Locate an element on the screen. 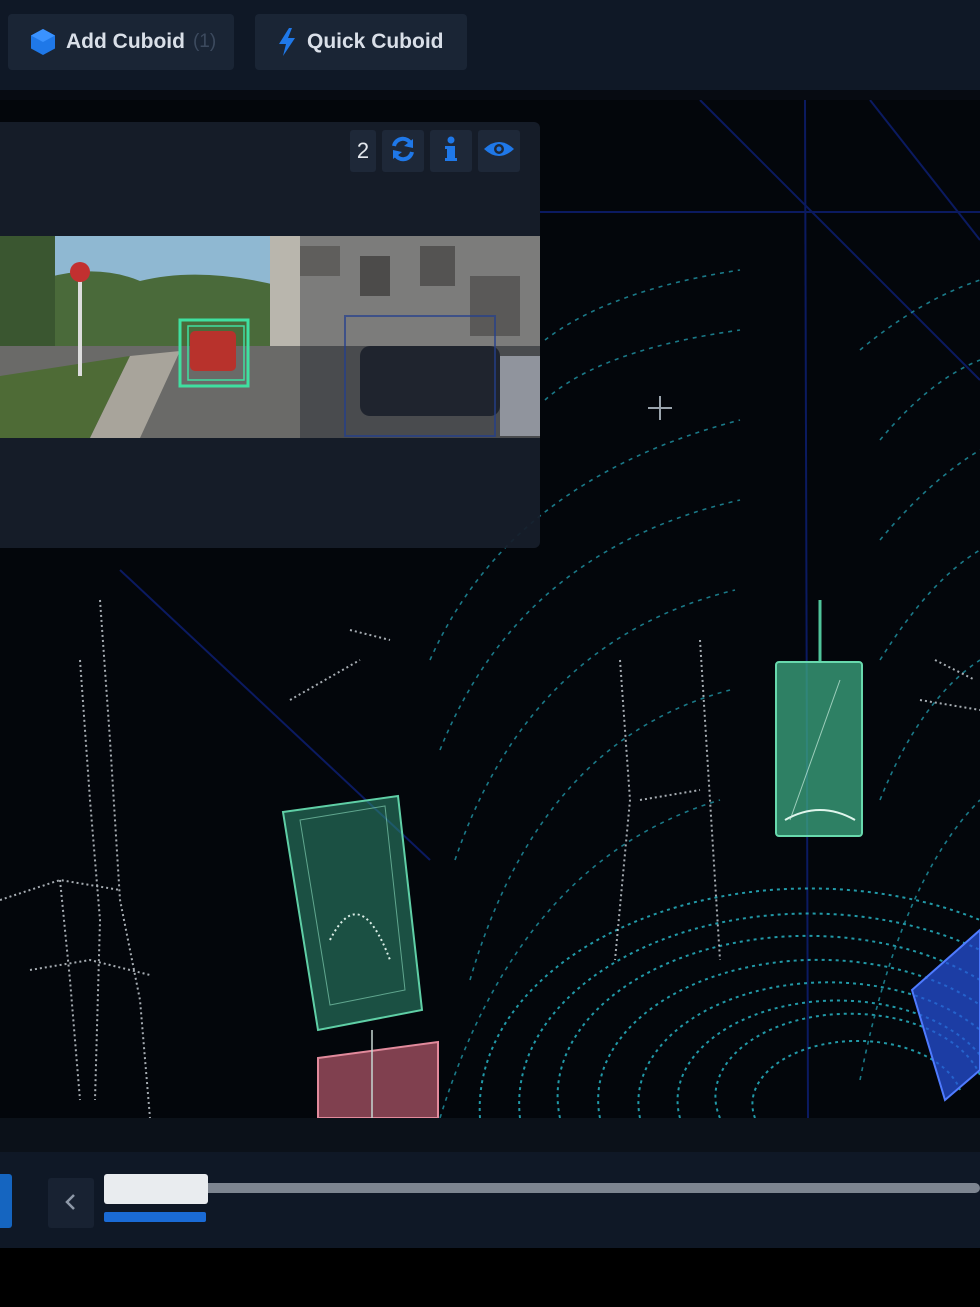  top-toolbar: Add Cuboid (1) Quick Cuboid is located at coordinates (490, 45).